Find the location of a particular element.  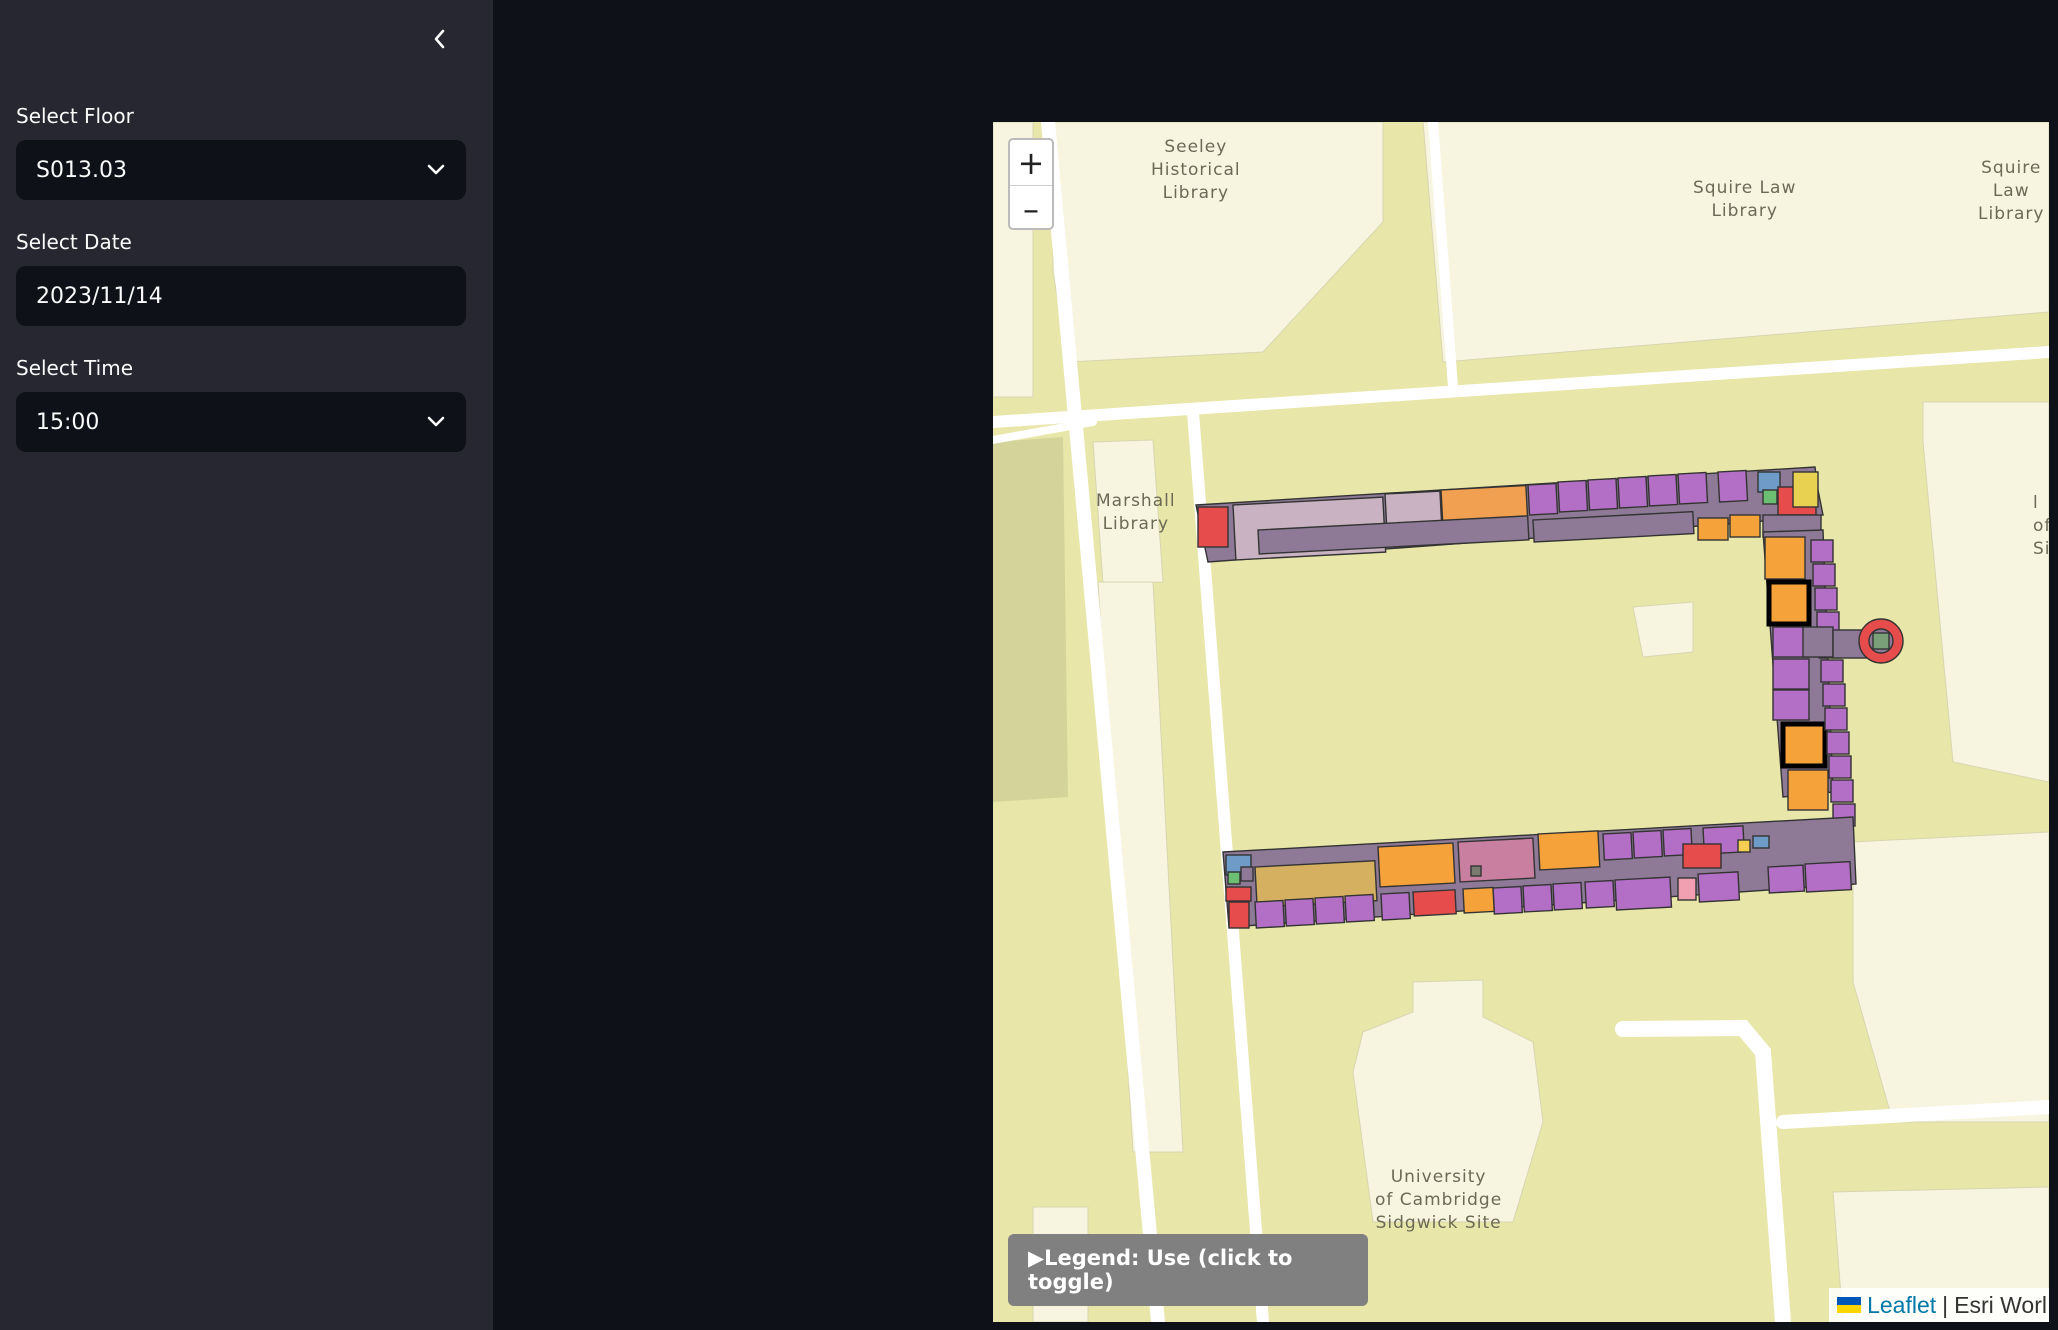

floor-label: Select Floor is located at coordinates (75, 116).